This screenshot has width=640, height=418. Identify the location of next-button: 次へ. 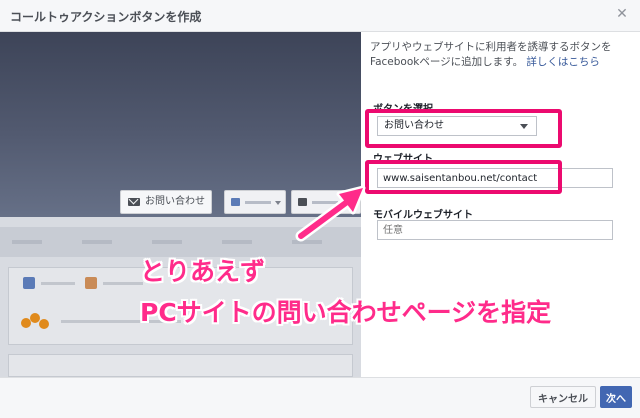
(616, 397).